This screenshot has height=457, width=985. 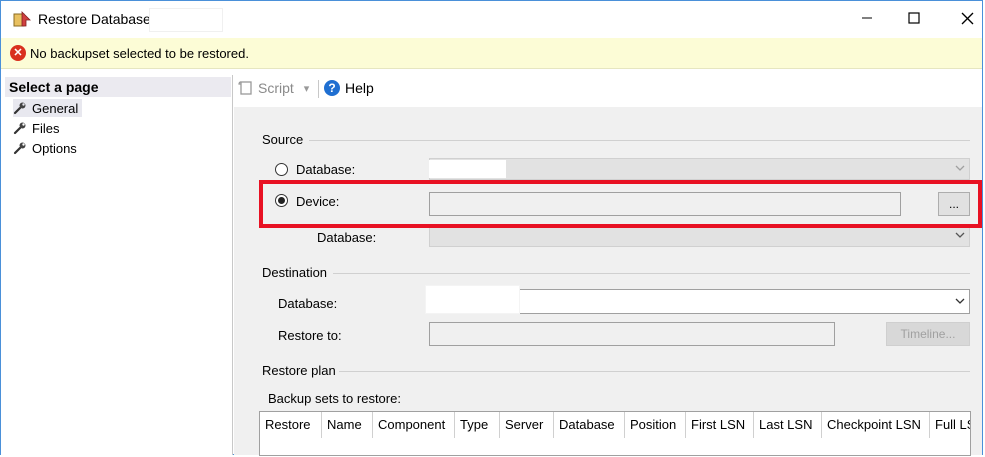 What do you see at coordinates (22, 19) in the screenshot?
I see `restore-database-icon` at bounding box center [22, 19].